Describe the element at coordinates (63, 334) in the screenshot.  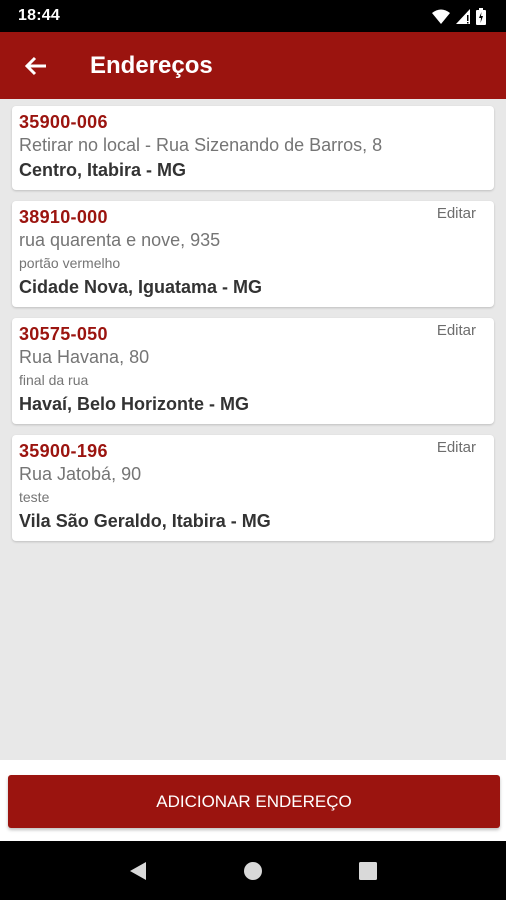
I see `address-cep: 30575-050` at that location.